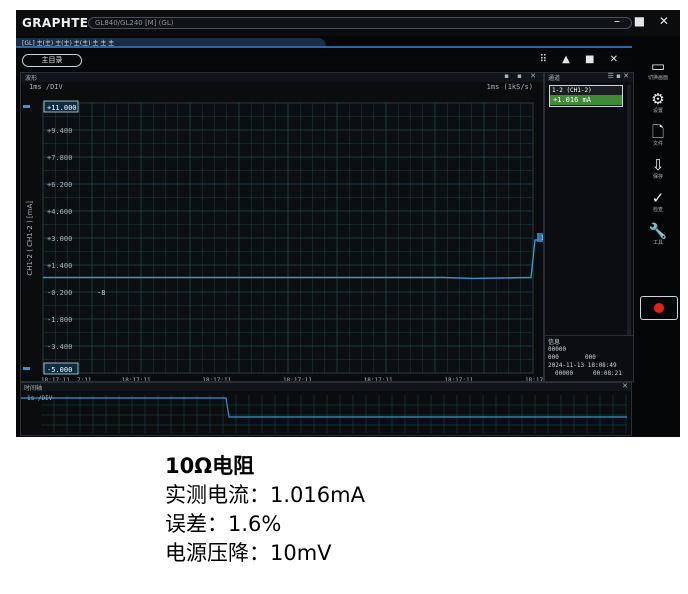 The width and height of the screenshot is (688, 594). I want to click on caption-current: 实测电流：1.016mA, so click(265, 495).